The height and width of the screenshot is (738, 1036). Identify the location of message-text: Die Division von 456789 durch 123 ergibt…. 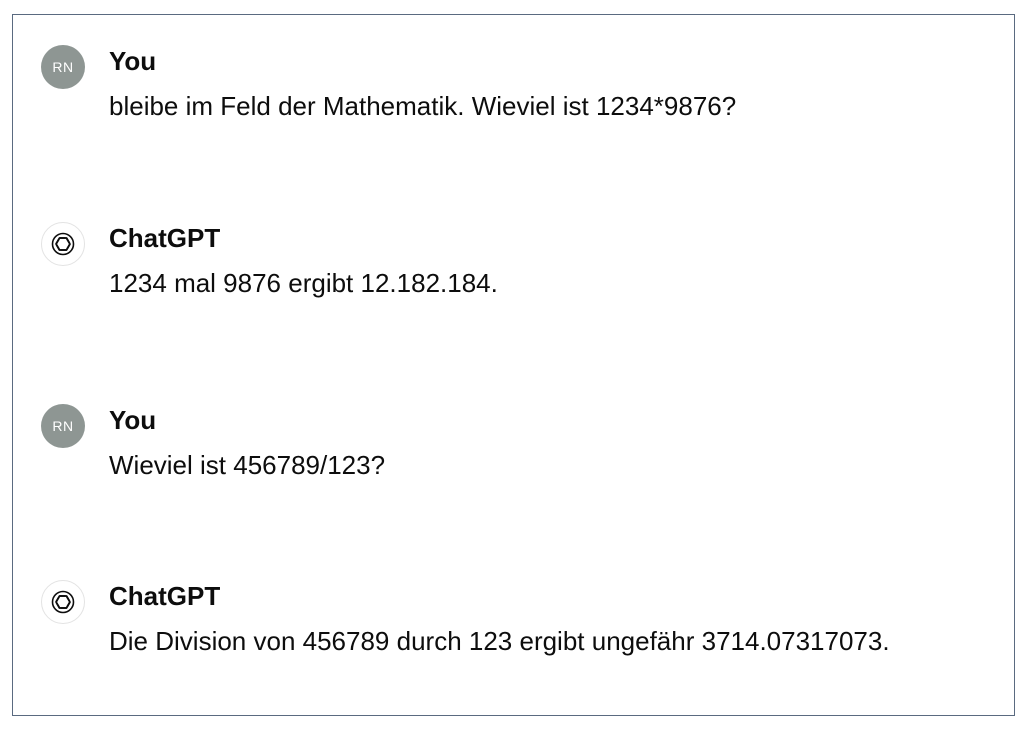
(499, 641).